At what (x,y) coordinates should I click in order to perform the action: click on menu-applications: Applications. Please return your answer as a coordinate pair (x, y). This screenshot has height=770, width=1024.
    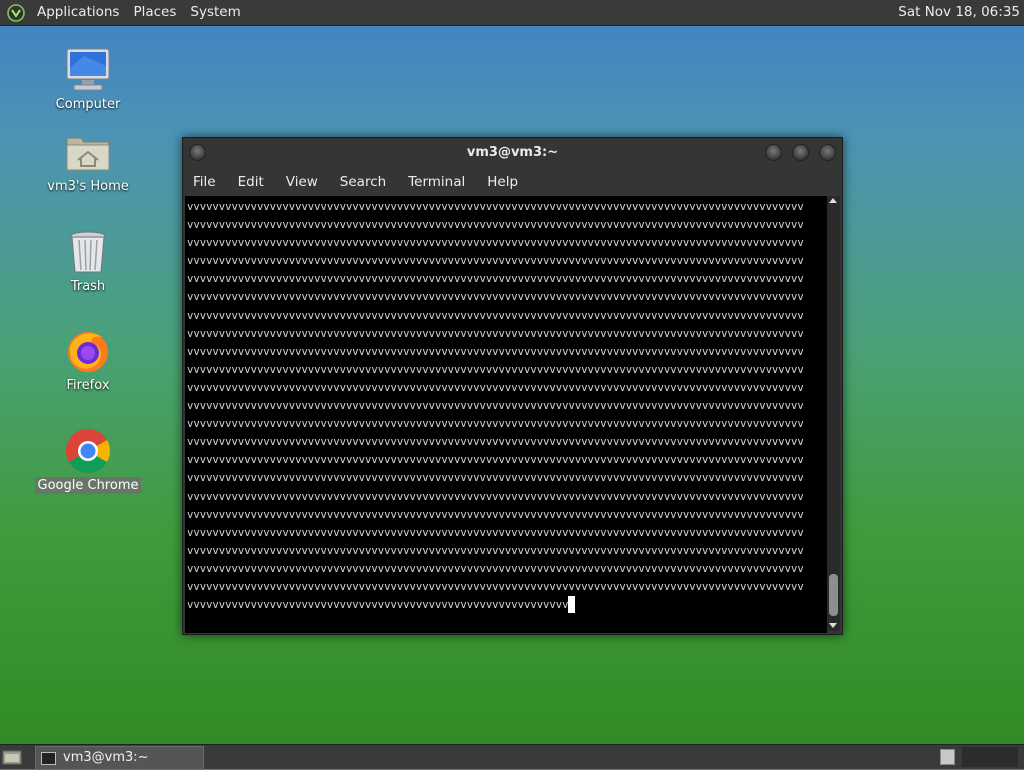
    Looking at the image, I should click on (78, 12).